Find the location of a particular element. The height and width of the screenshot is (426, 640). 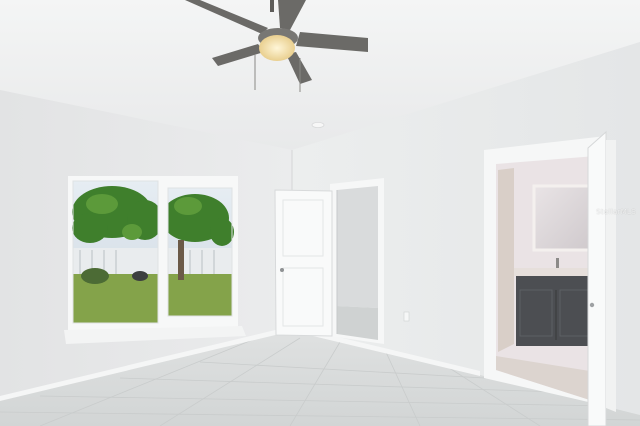

fan-light is located at coordinates (277, 48).